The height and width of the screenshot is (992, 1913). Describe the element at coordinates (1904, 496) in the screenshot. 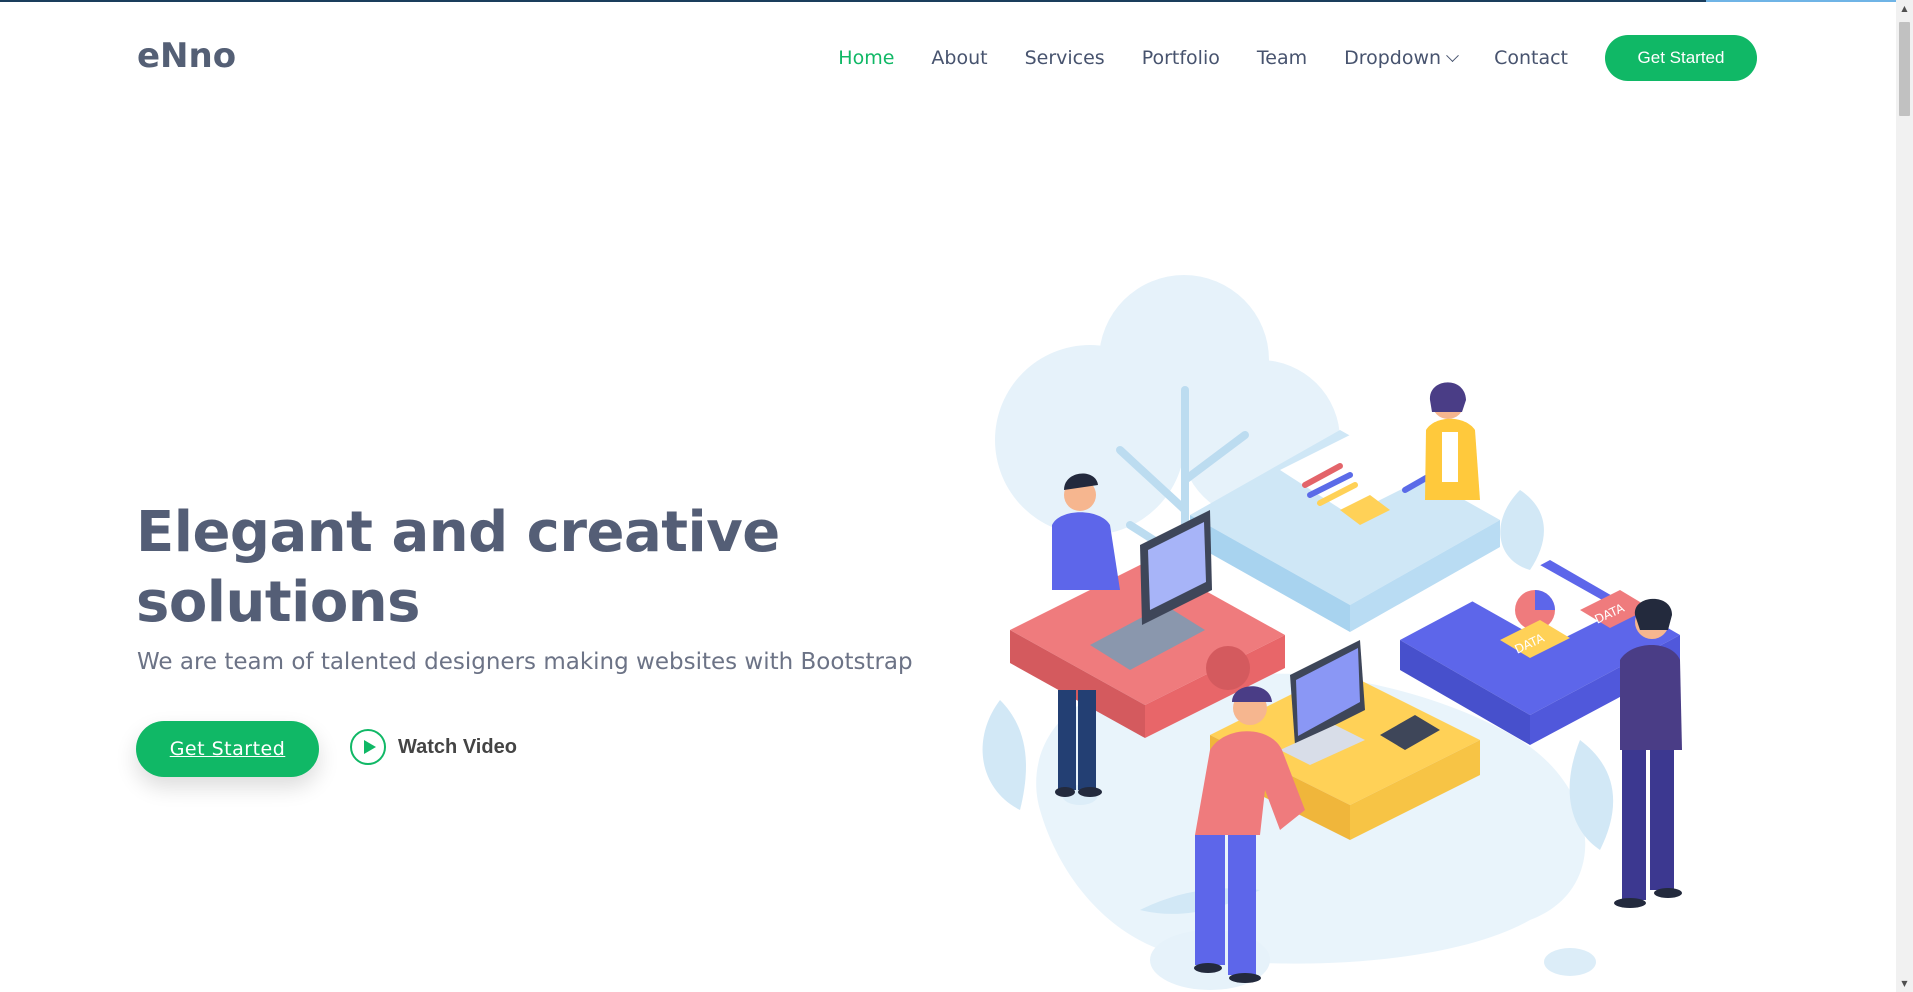

I see `page-scrollbar: ▲ ▼` at that location.